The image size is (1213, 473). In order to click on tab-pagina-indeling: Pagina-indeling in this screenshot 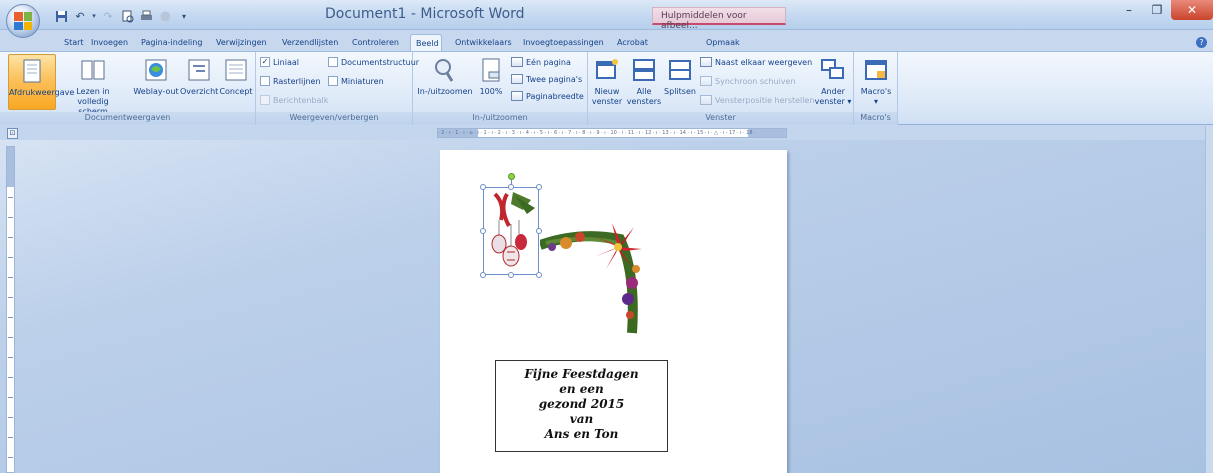, I will do `click(171, 43)`.